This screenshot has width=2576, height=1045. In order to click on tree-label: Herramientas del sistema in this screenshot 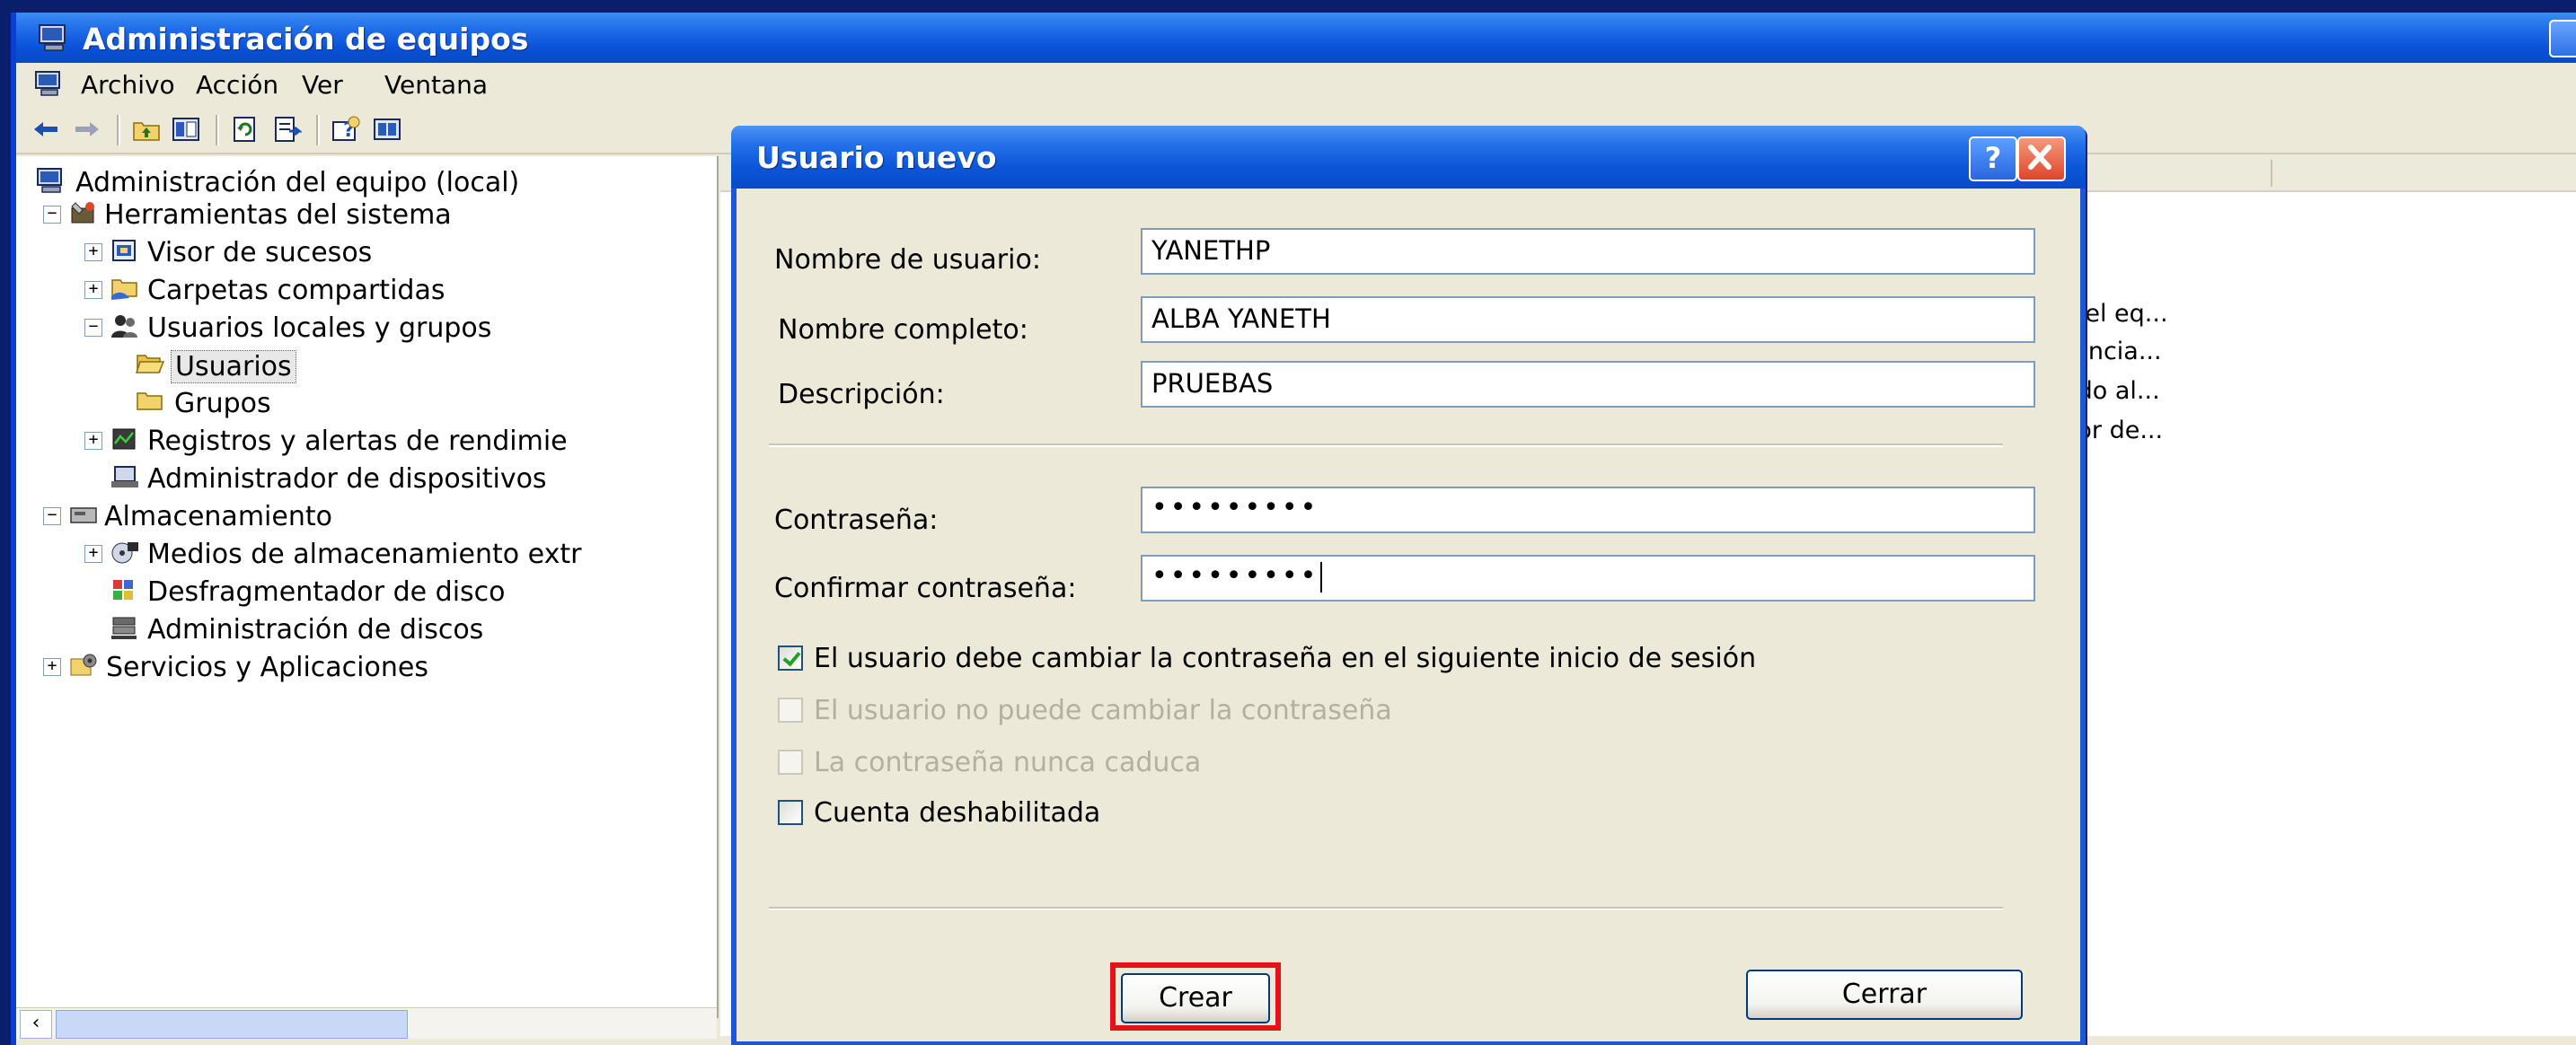, I will do `click(278, 215)`.